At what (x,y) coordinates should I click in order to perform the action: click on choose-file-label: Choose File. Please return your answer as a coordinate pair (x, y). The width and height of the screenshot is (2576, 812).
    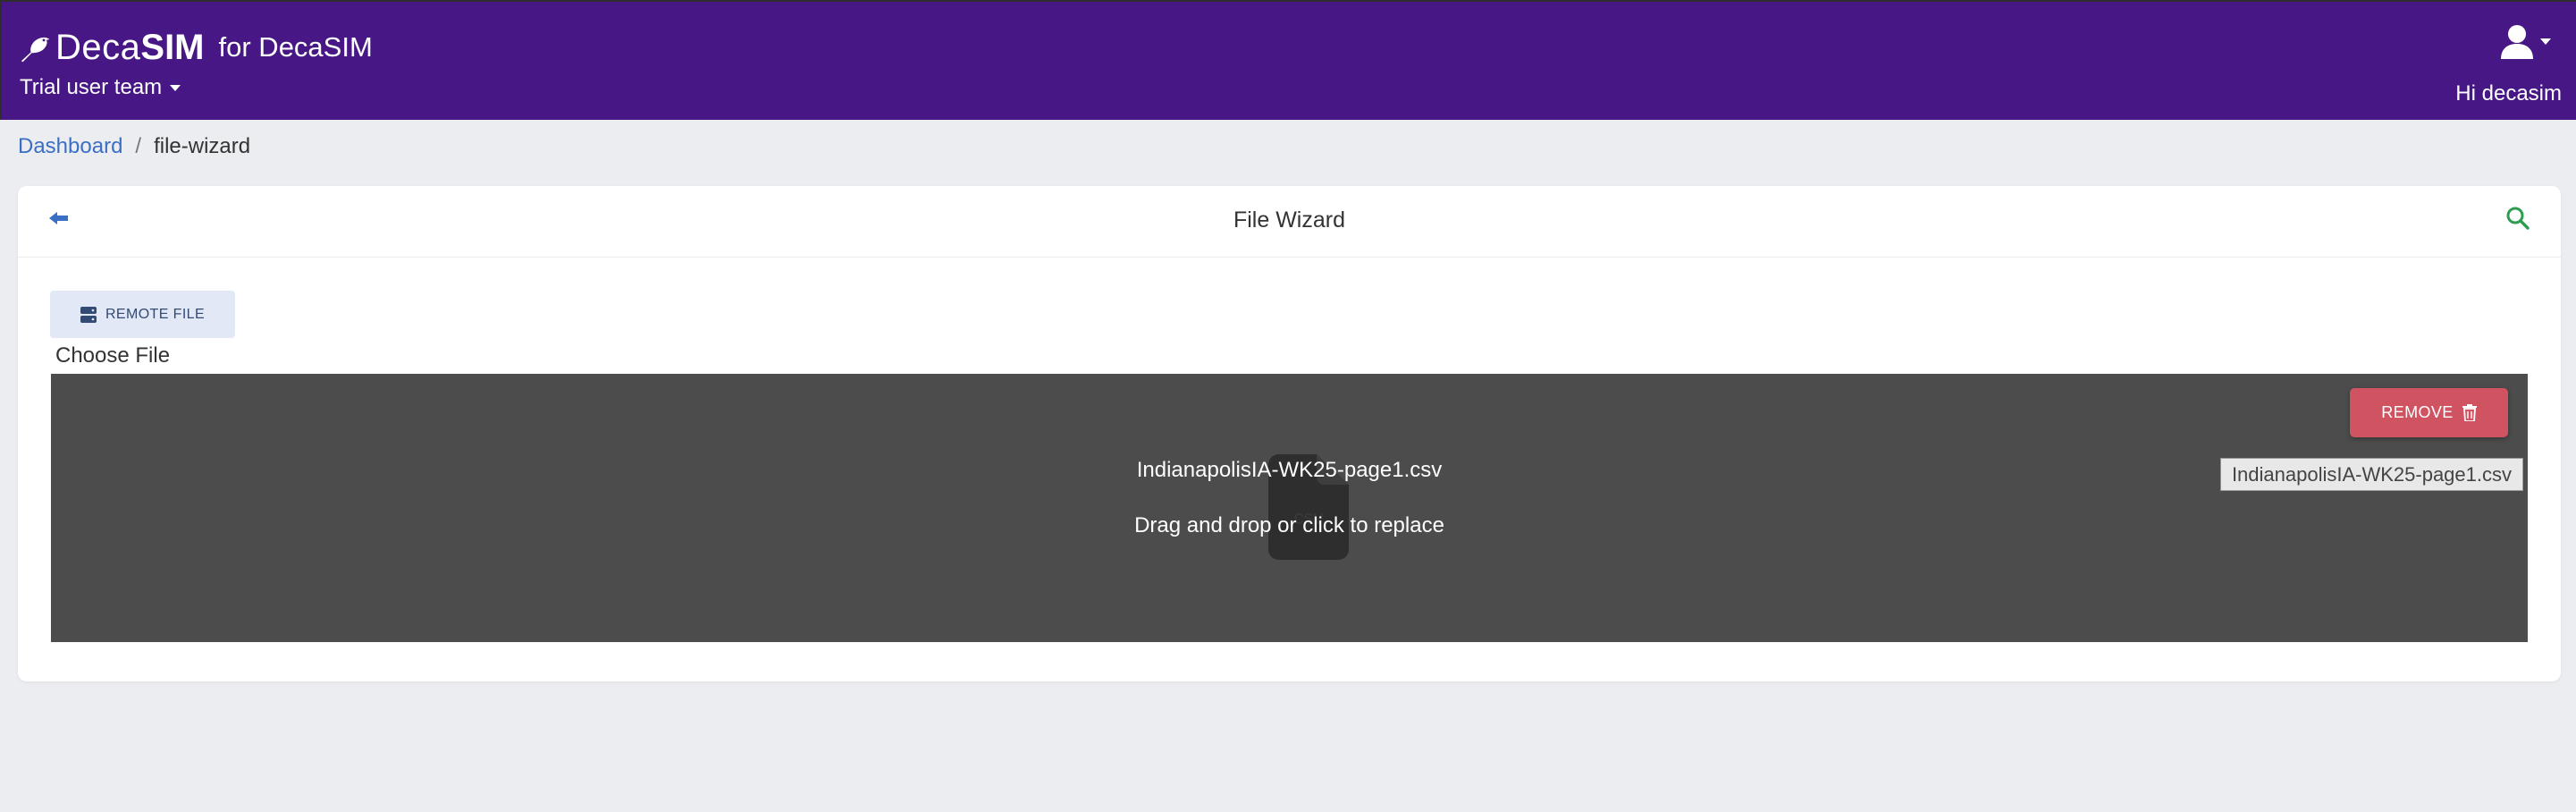
    Looking at the image, I should click on (113, 355).